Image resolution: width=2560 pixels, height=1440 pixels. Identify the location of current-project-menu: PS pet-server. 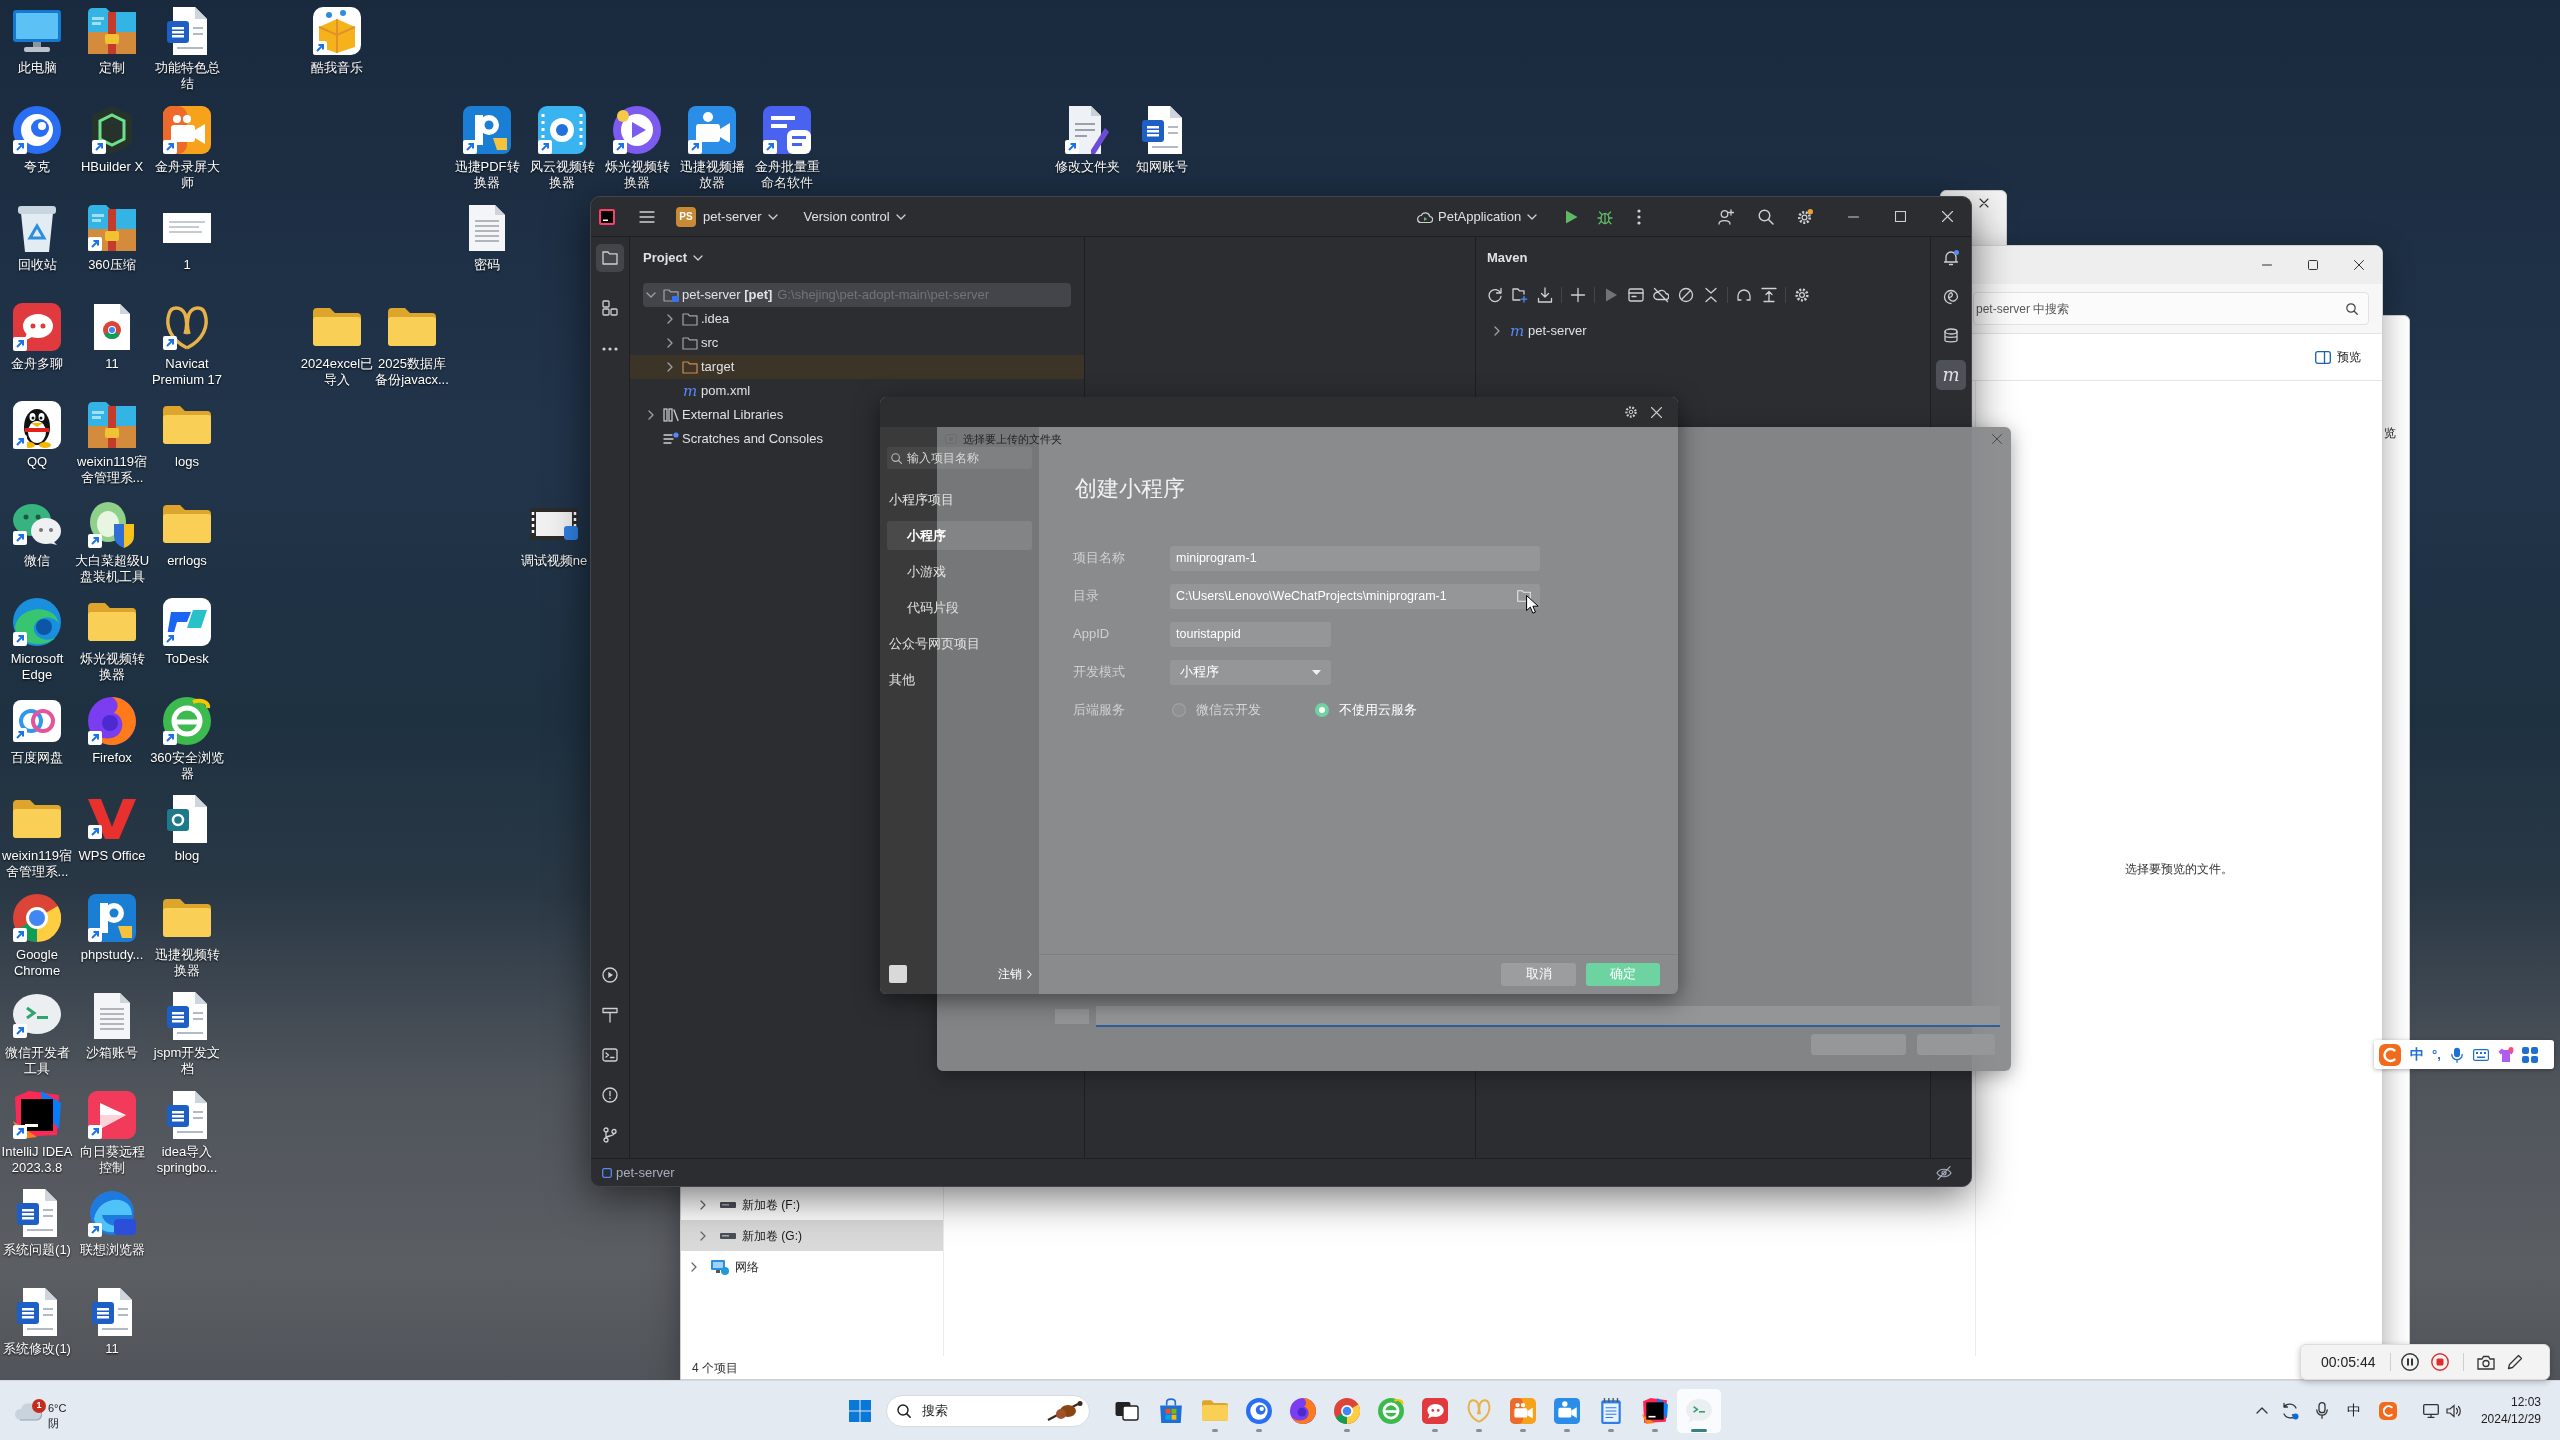
(727, 216).